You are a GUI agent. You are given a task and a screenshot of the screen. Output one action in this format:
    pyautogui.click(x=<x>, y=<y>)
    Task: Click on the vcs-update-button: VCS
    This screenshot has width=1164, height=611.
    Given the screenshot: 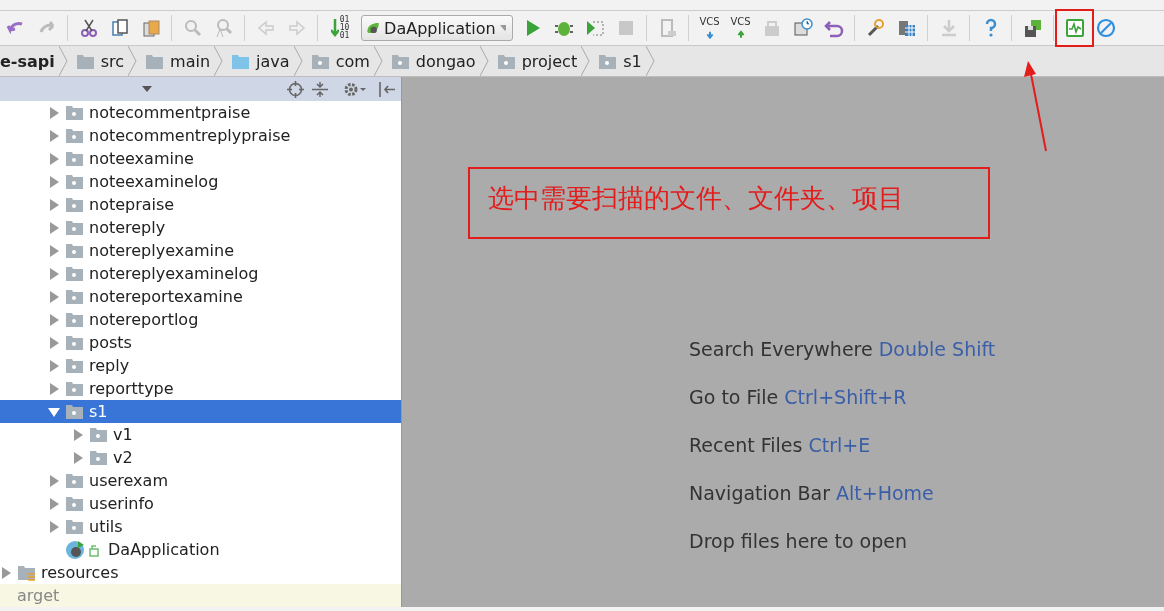 What is the action you would take?
    pyautogui.click(x=709, y=28)
    